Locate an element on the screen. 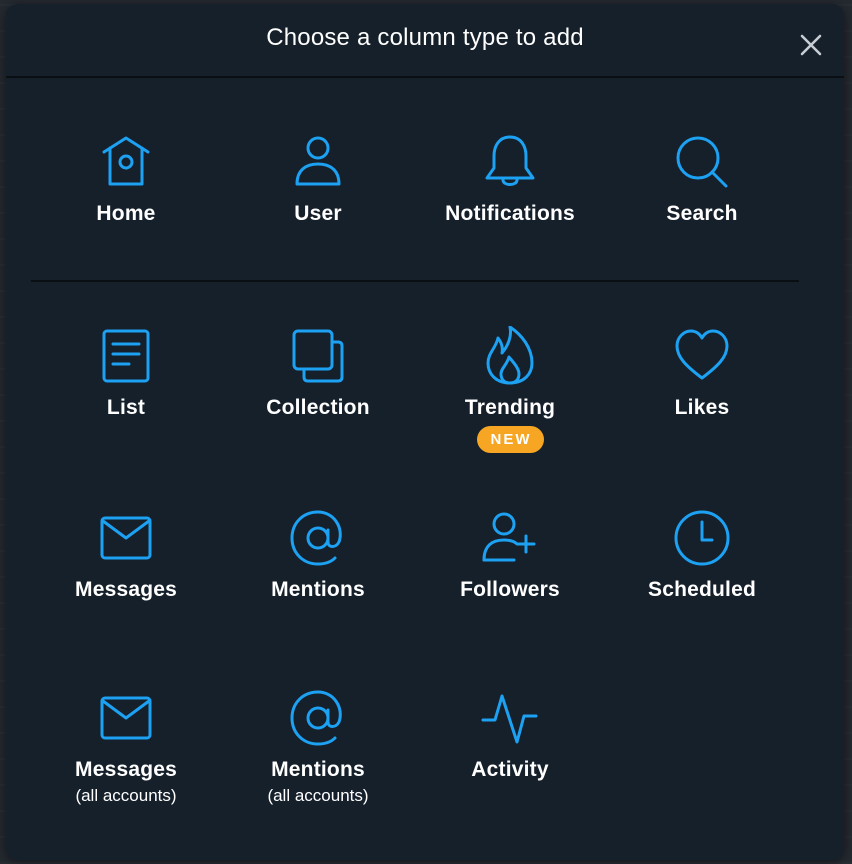 The width and height of the screenshot is (852, 864). column-type-activity: Activity is located at coordinates (510, 763).